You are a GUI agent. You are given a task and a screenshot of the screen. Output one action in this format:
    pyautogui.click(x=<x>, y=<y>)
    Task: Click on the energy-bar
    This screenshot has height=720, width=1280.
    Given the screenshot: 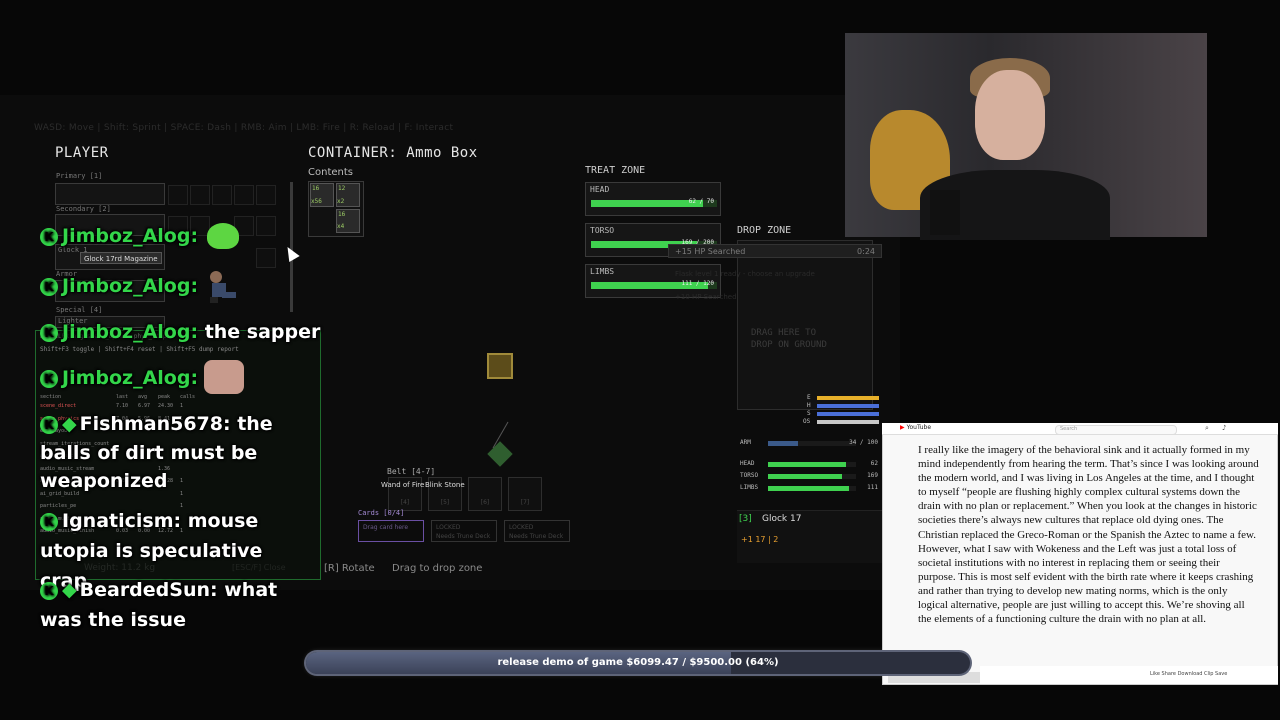 What is the action you would take?
    pyautogui.click(x=848, y=398)
    